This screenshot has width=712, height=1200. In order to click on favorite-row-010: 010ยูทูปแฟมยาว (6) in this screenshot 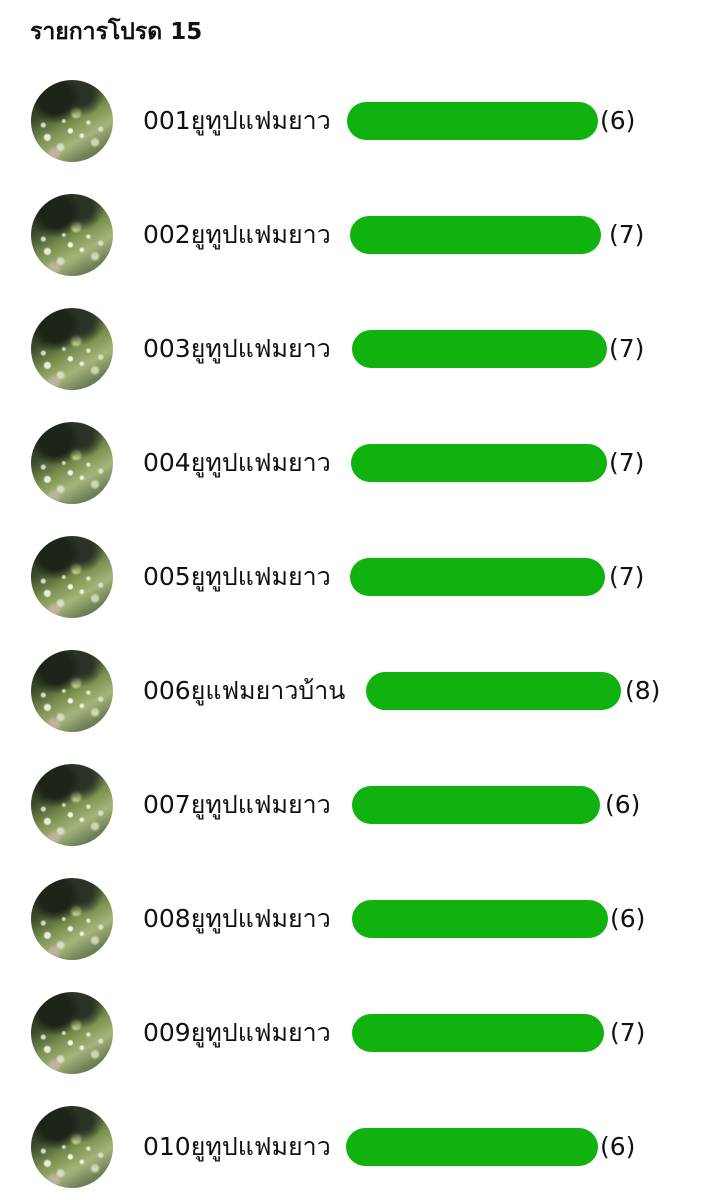, I will do `click(356, 1128)`.